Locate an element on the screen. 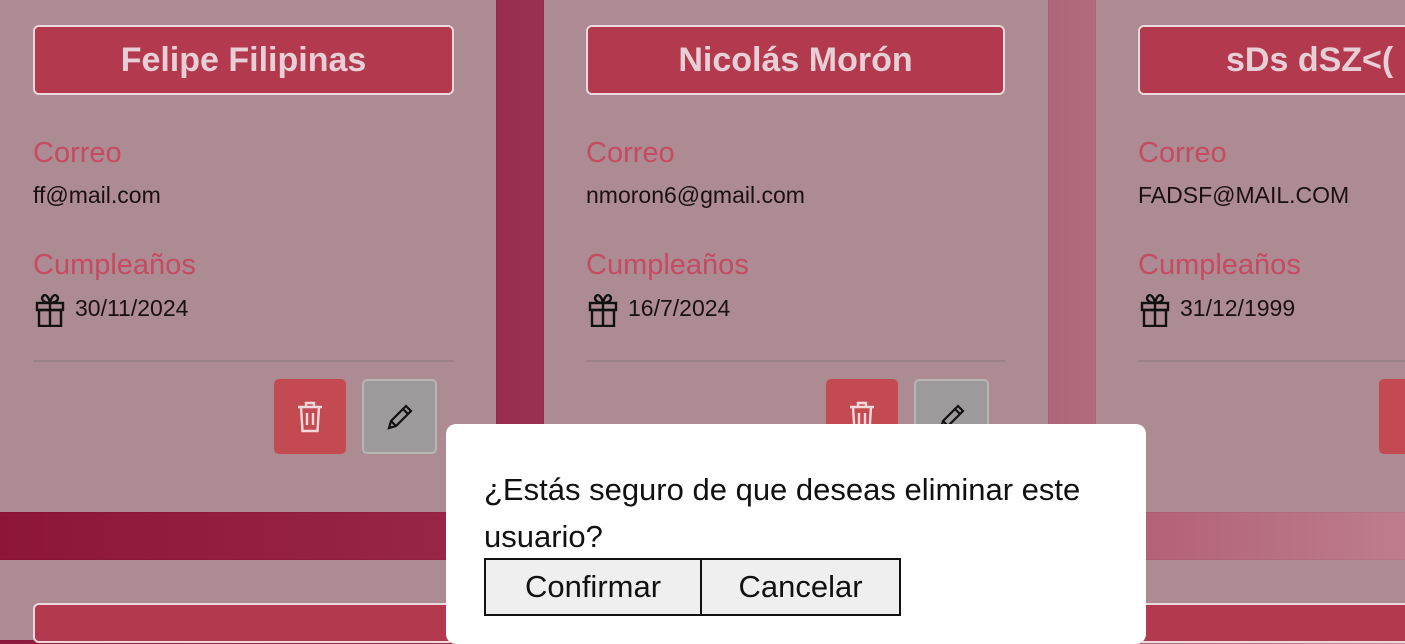 This screenshot has height=644, width=1405. user-name: Nicolás Morón is located at coordinates (795, 60).